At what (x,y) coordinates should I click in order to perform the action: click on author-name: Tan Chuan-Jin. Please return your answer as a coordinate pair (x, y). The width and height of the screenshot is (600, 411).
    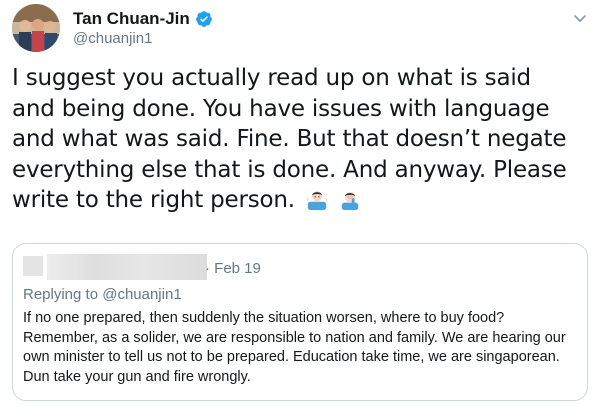
    Looking at the image, I should click on (143, 19).